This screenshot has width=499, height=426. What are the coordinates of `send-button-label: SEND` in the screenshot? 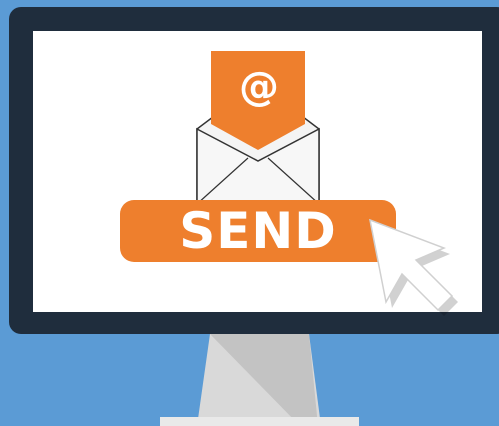 It's located at (258, 231).